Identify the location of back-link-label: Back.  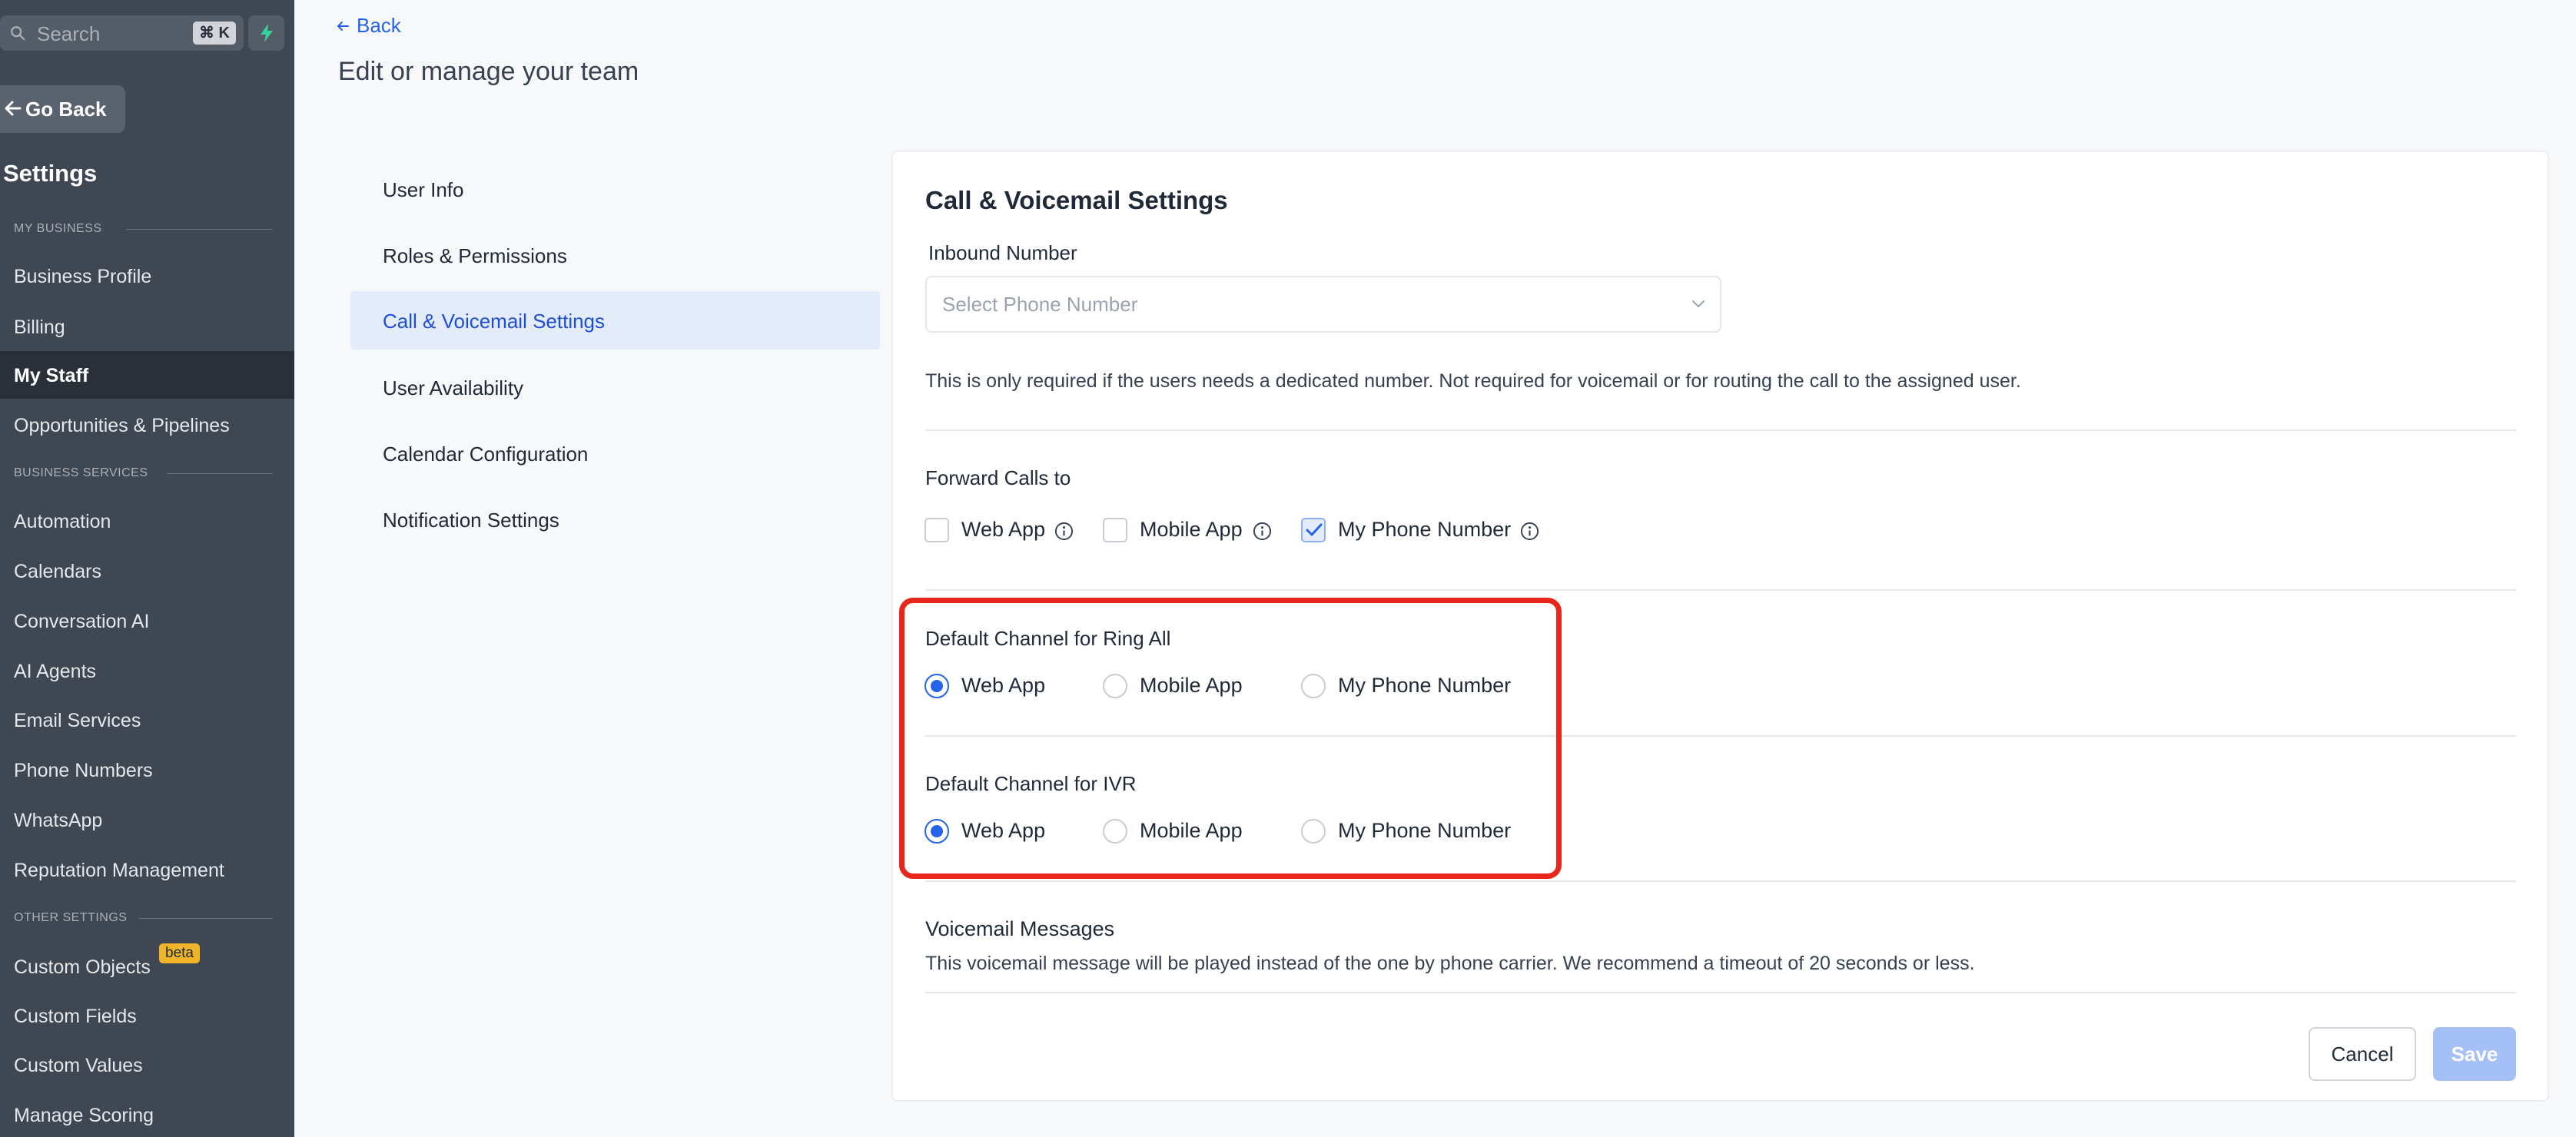
(379, 25).